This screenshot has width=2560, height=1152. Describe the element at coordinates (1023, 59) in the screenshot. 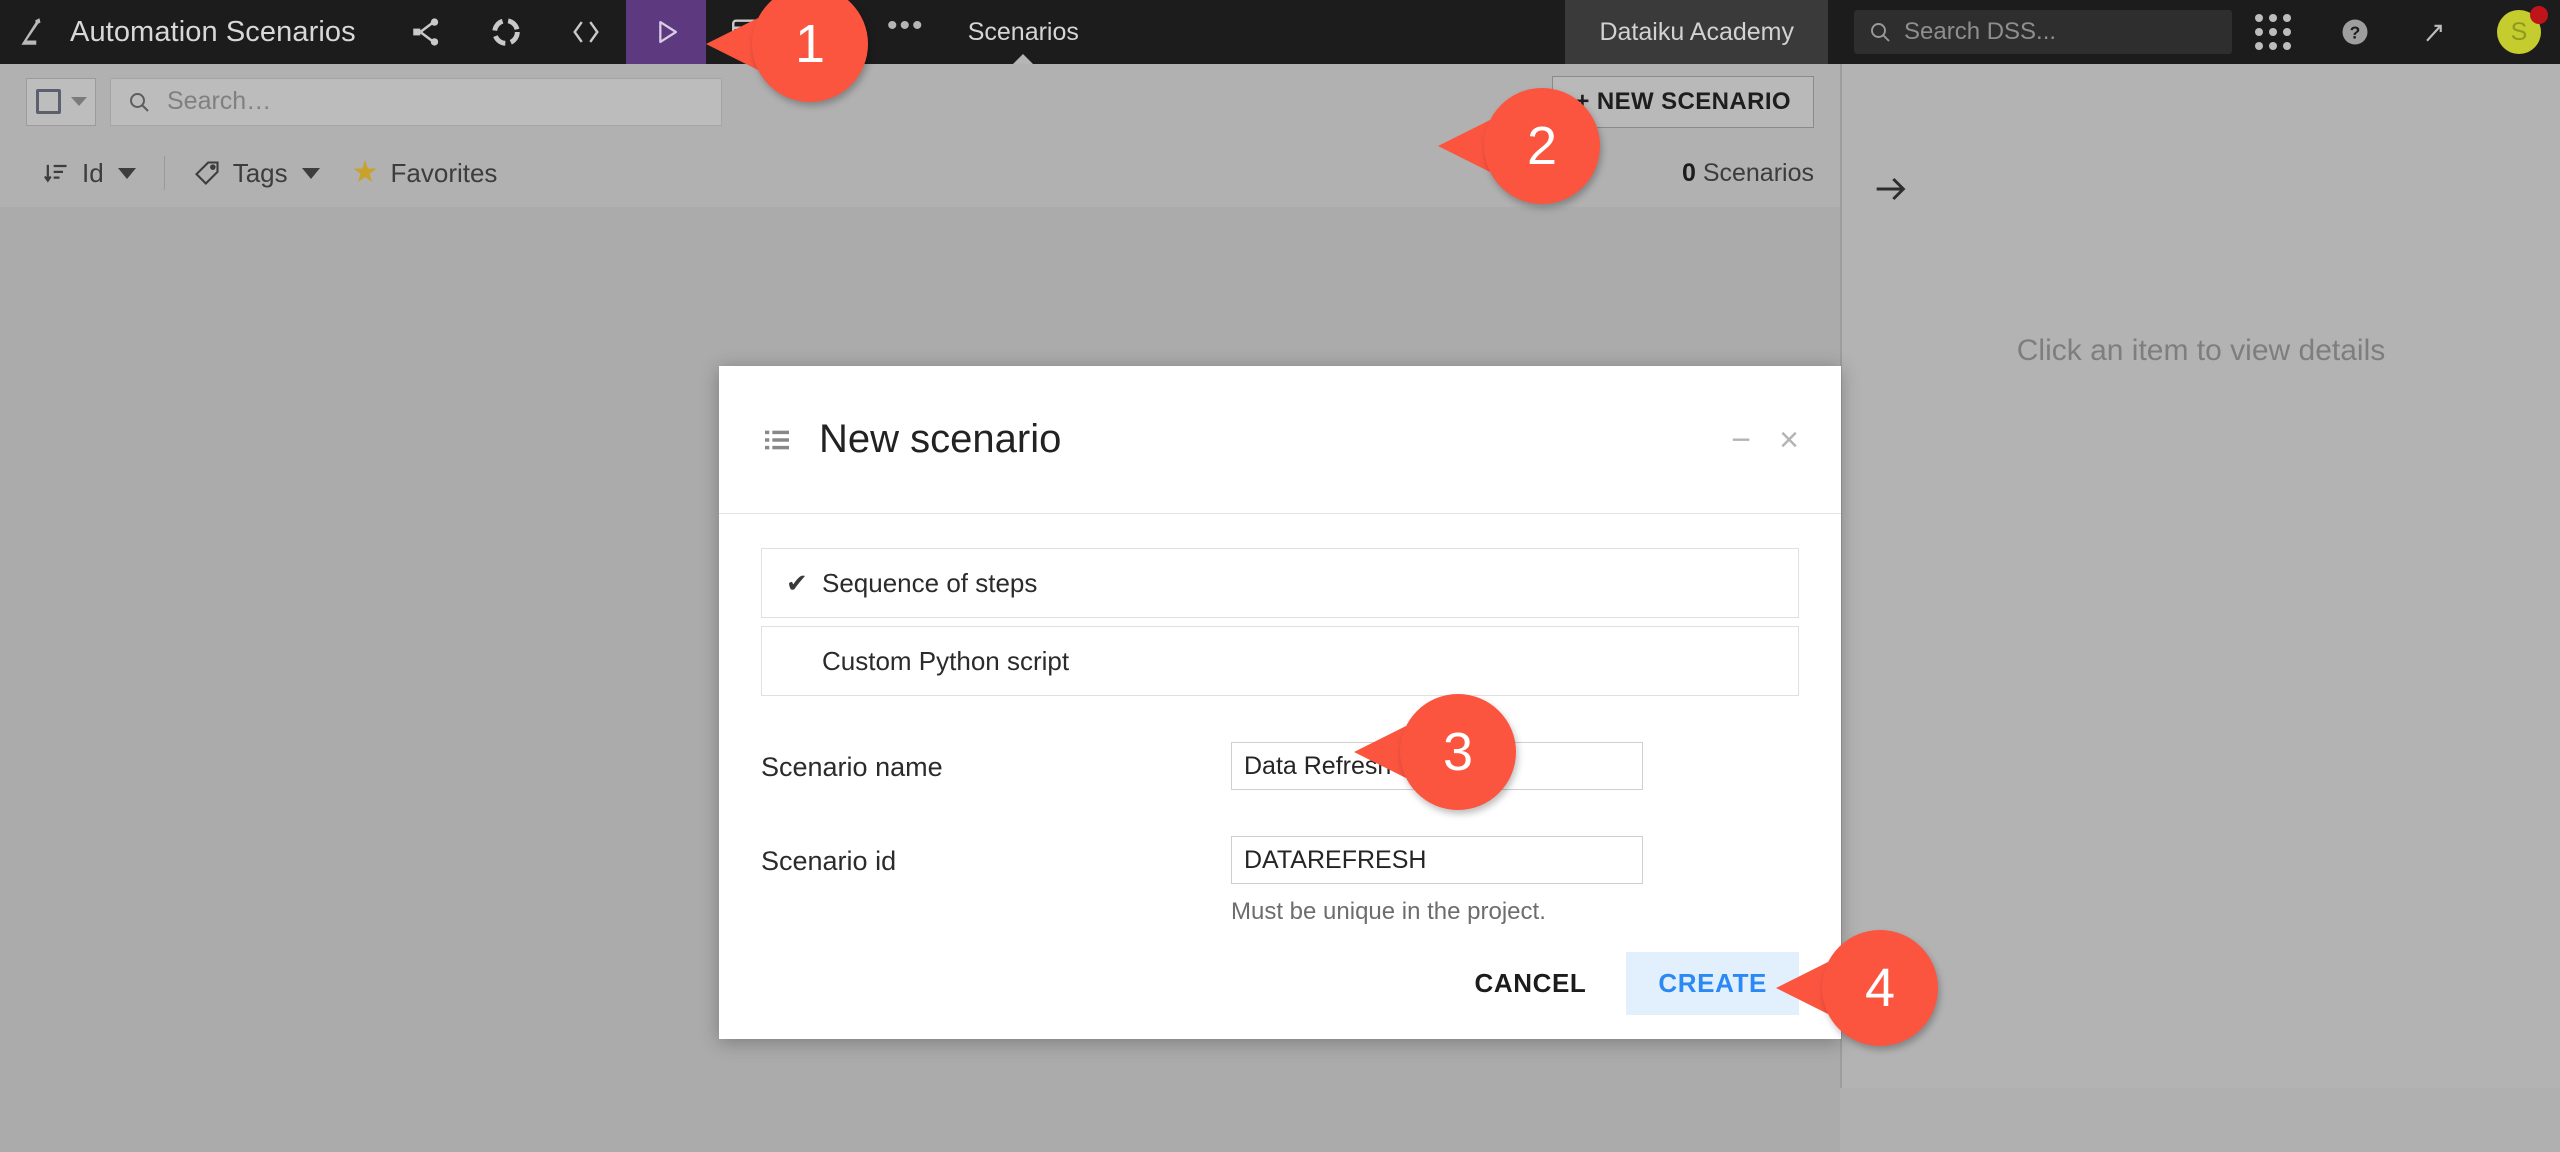

I see `tab-active-caret` at that location.